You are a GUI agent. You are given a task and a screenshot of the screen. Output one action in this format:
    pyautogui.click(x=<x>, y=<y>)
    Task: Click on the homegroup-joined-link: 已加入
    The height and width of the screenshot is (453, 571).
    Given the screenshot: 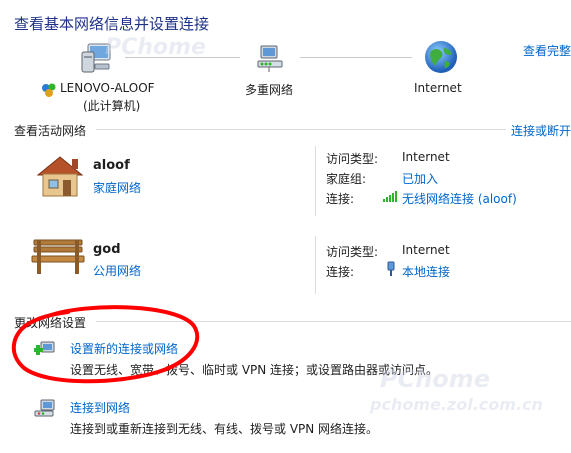 What is the action you would take?
    pyautogui.click(x=420, y=178)
    